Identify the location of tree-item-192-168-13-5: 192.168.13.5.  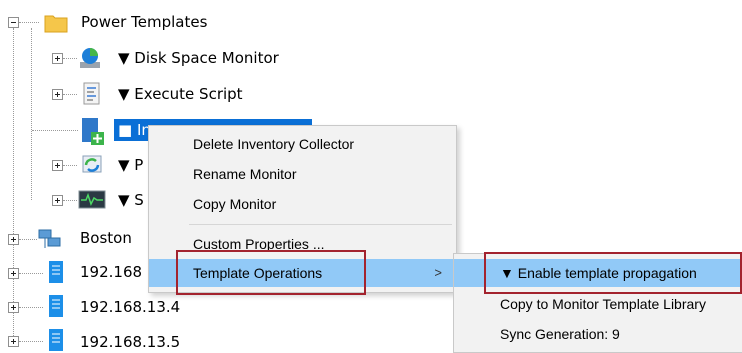
(130, 342).